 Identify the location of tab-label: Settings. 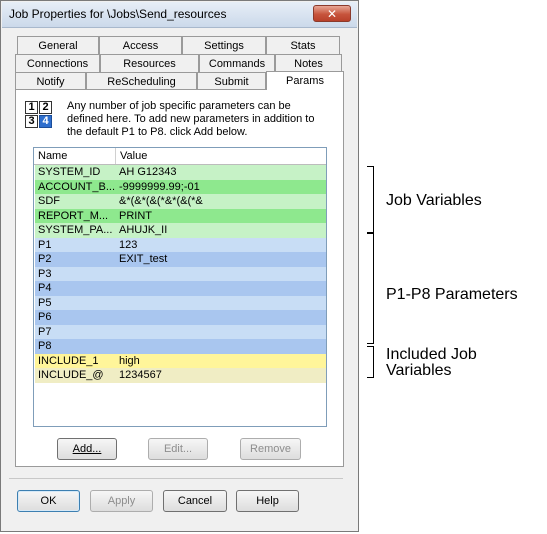
(224, 45).